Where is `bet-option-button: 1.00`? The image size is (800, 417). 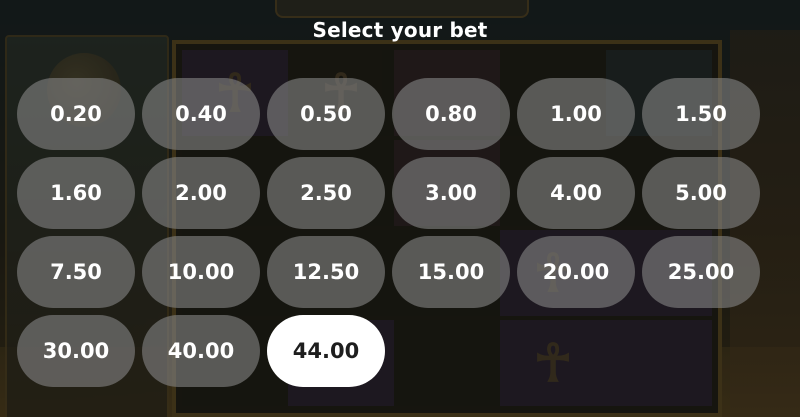
bet-option-button: 1.00 is located at coordinates (576, 114).